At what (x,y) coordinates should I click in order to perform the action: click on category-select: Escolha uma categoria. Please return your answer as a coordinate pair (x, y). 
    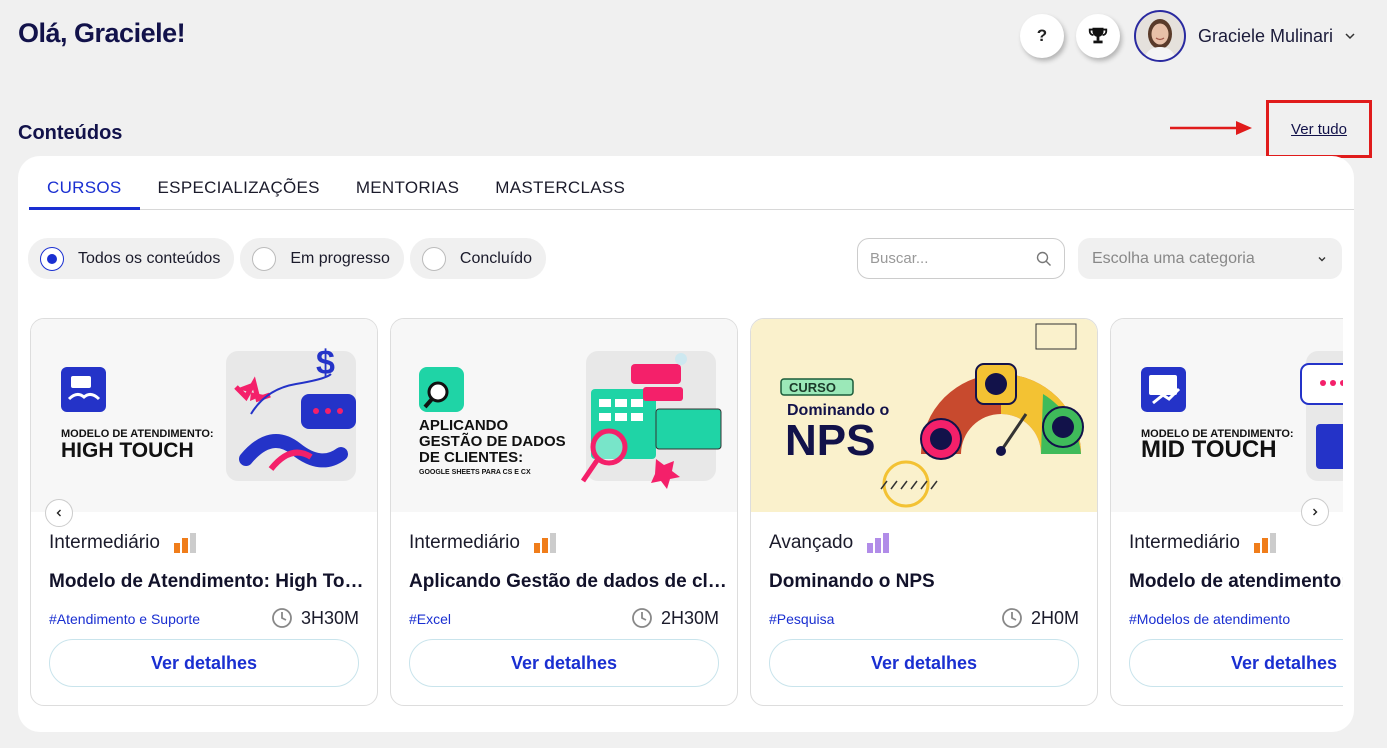
    Looking at the image, I should click on (1210, 258).